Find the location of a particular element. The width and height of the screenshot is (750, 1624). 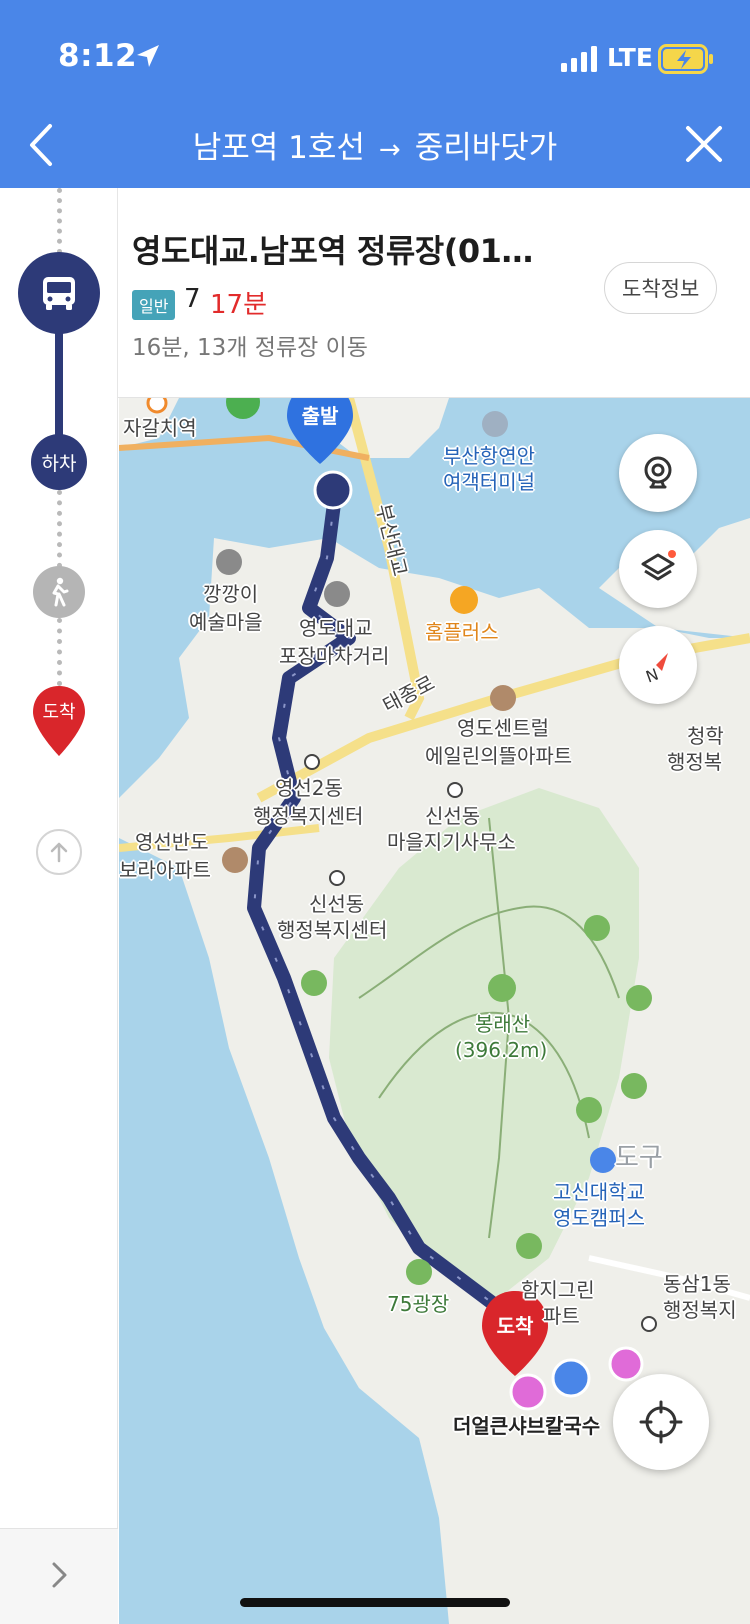

street-view-button is located at coordinates (658, 473).